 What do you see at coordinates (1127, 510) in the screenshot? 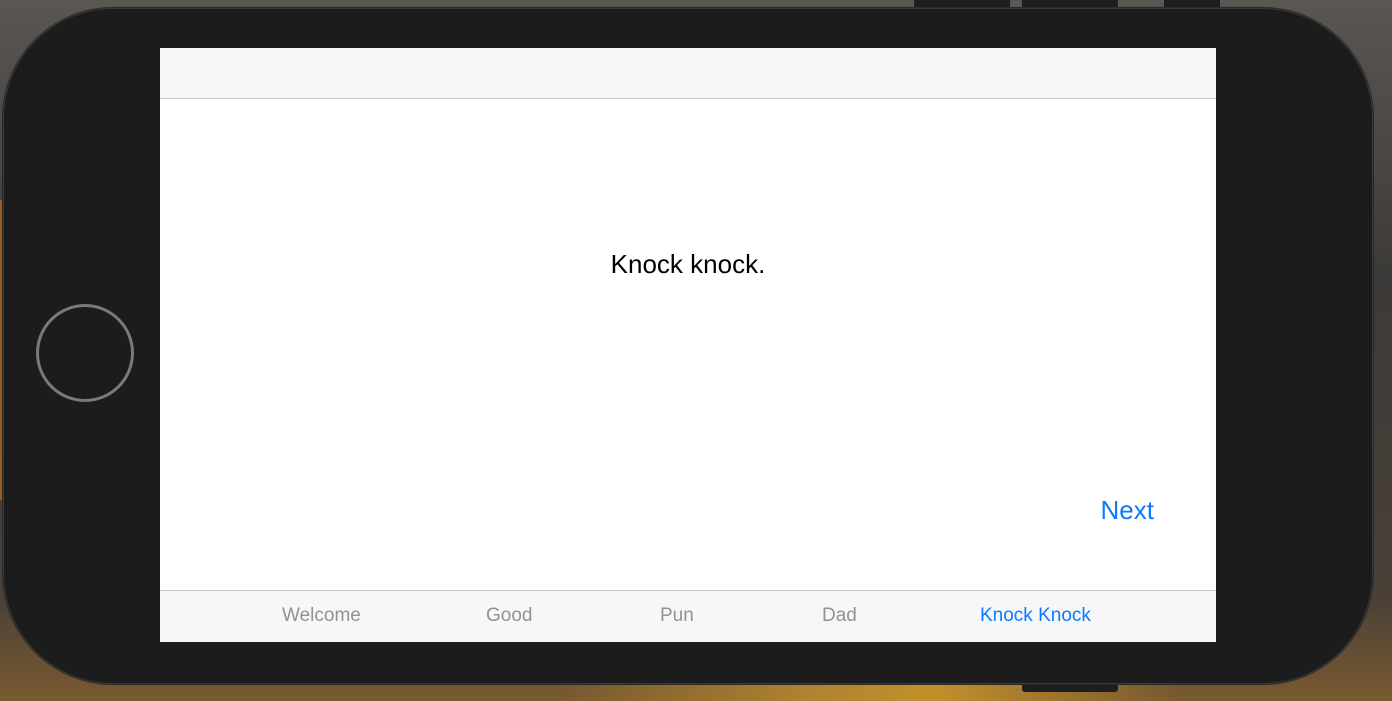
I see `next-button: Next` at bounding box center [1127, 510].